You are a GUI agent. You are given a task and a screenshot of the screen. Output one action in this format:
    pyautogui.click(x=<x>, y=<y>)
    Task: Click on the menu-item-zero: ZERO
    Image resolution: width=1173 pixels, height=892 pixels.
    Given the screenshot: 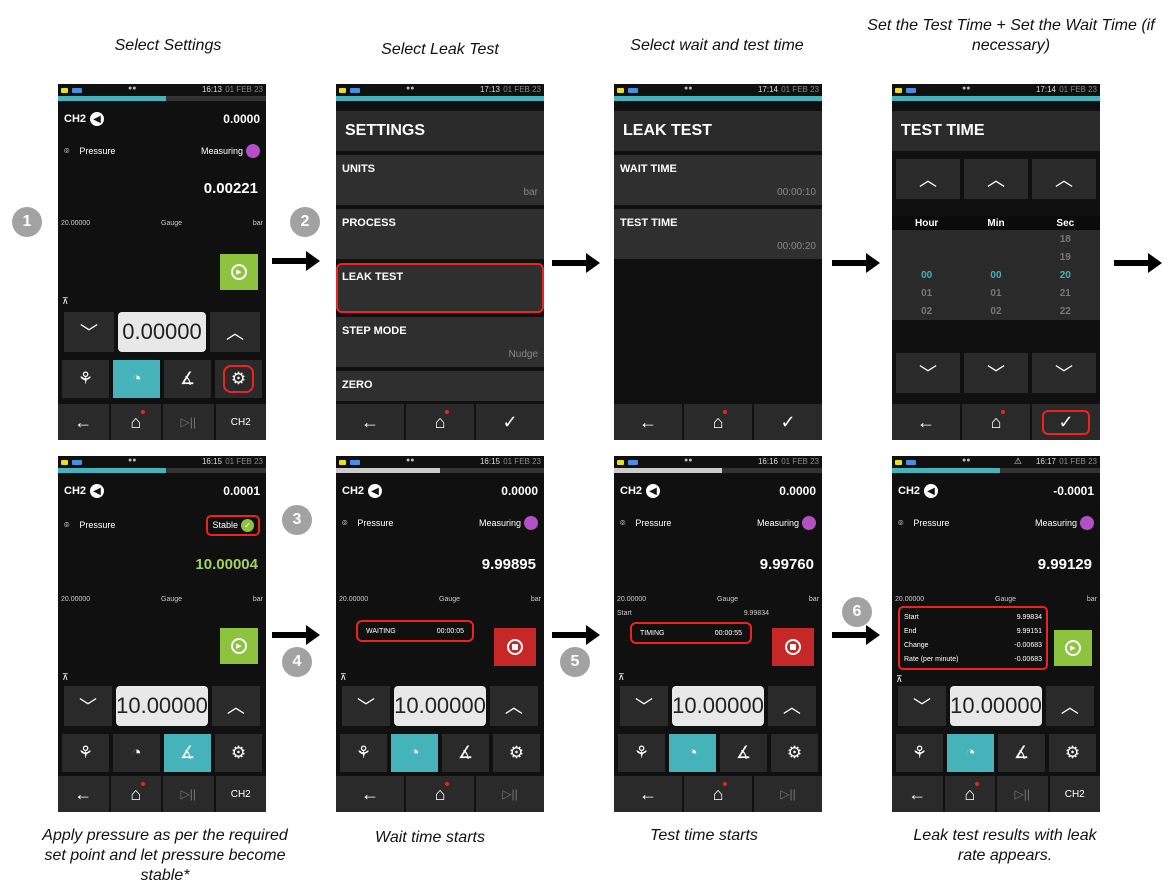 What is the action you would take?
    pyautogui.click(x=440, y=386)
    